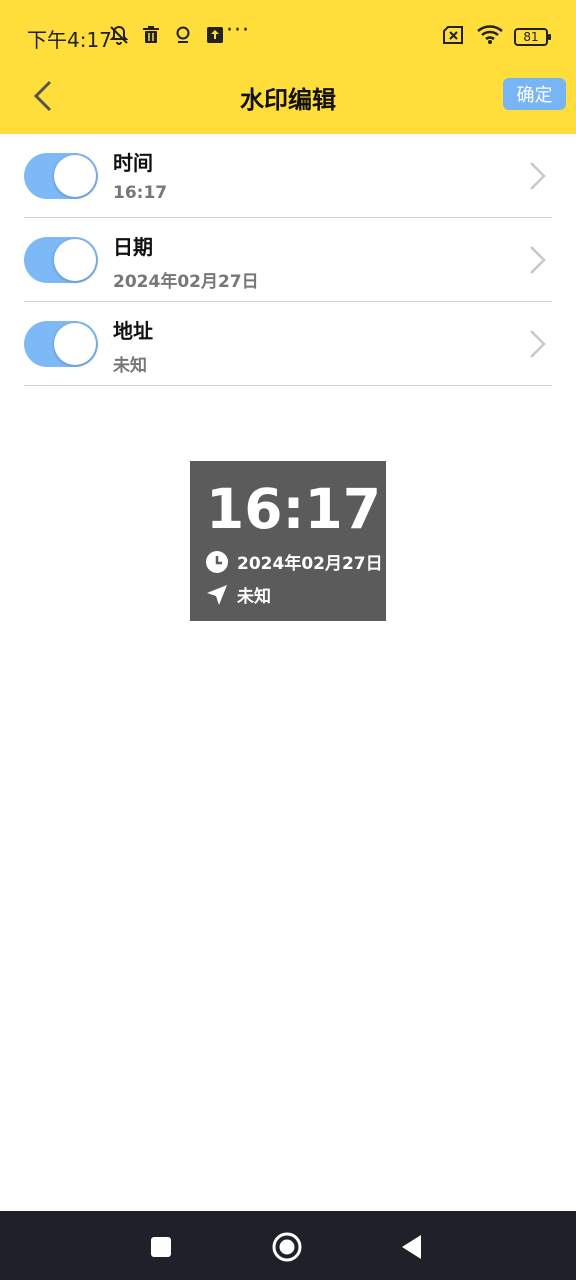 Image resolution: width=576 pixels, height=1280 pixels. I want to click on square-icon, so click(161, 1247).